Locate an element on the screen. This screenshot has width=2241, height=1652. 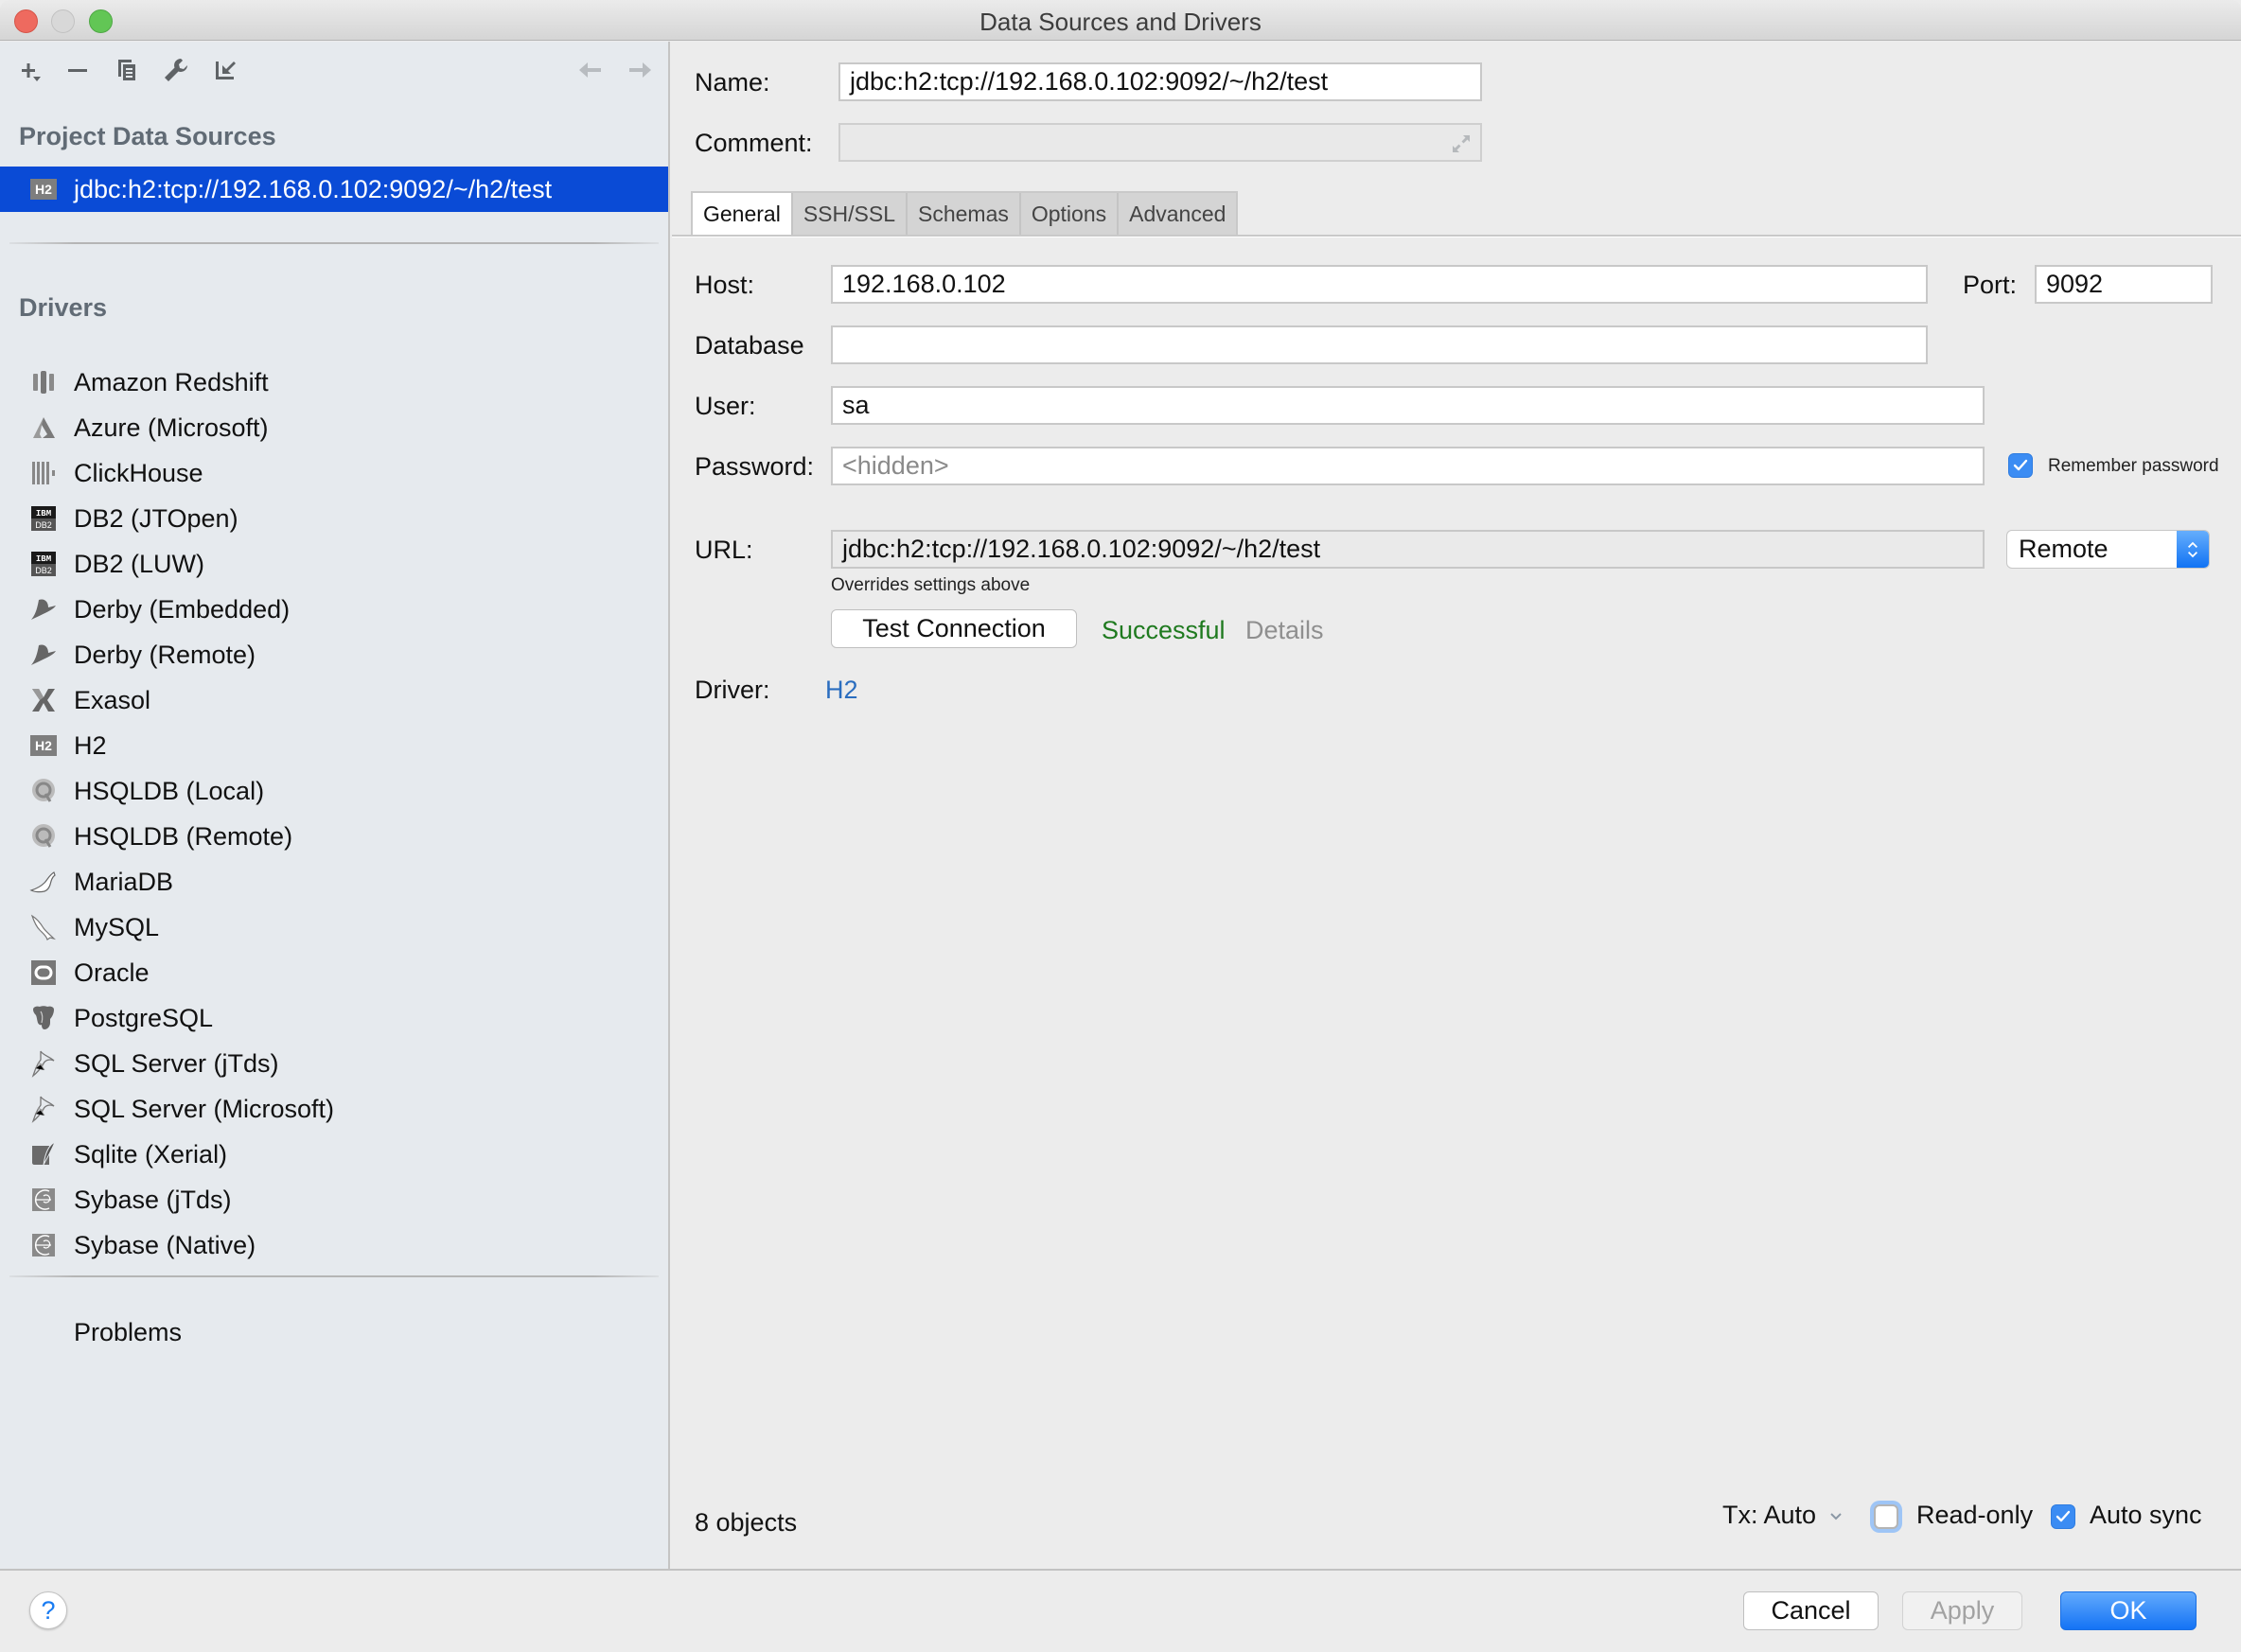
hsqldb-icon is located at coordinates (43, 791).